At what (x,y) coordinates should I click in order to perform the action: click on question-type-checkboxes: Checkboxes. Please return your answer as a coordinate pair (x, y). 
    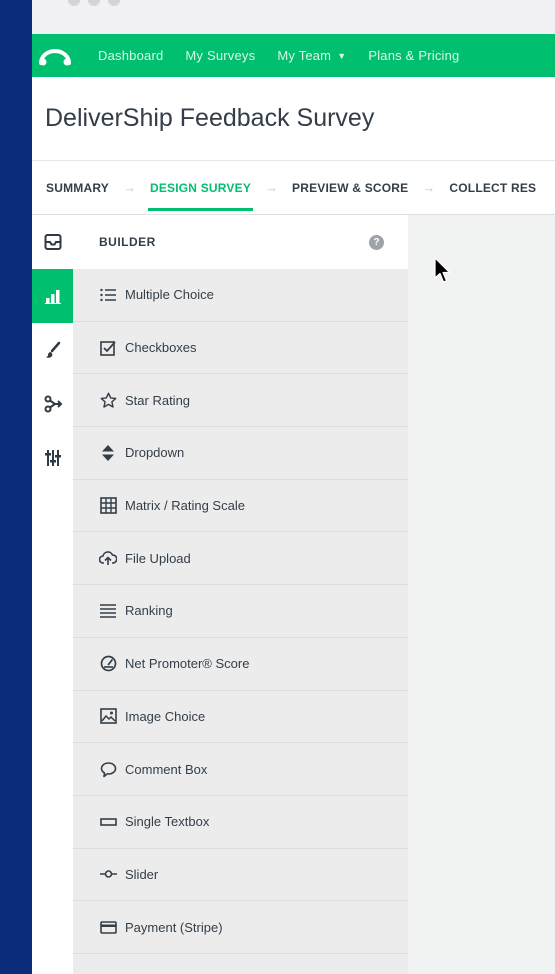
    Looking at the image, I should click on (240, 348).